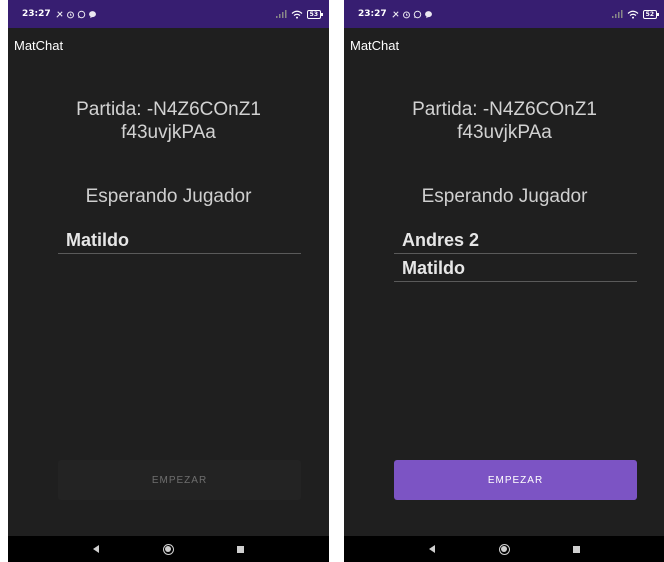  I want to click on status-bar: 23:27 53, so click(168, 14).